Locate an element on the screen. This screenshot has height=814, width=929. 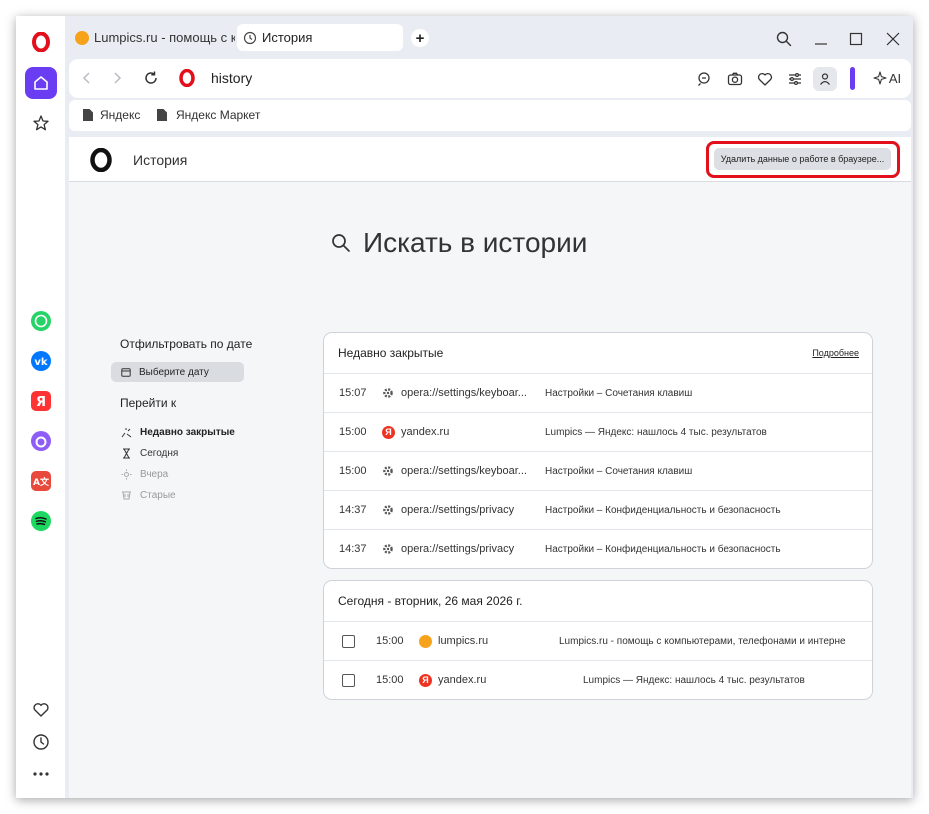
nav-today: Сегодня is located at coordinates (178, 453).